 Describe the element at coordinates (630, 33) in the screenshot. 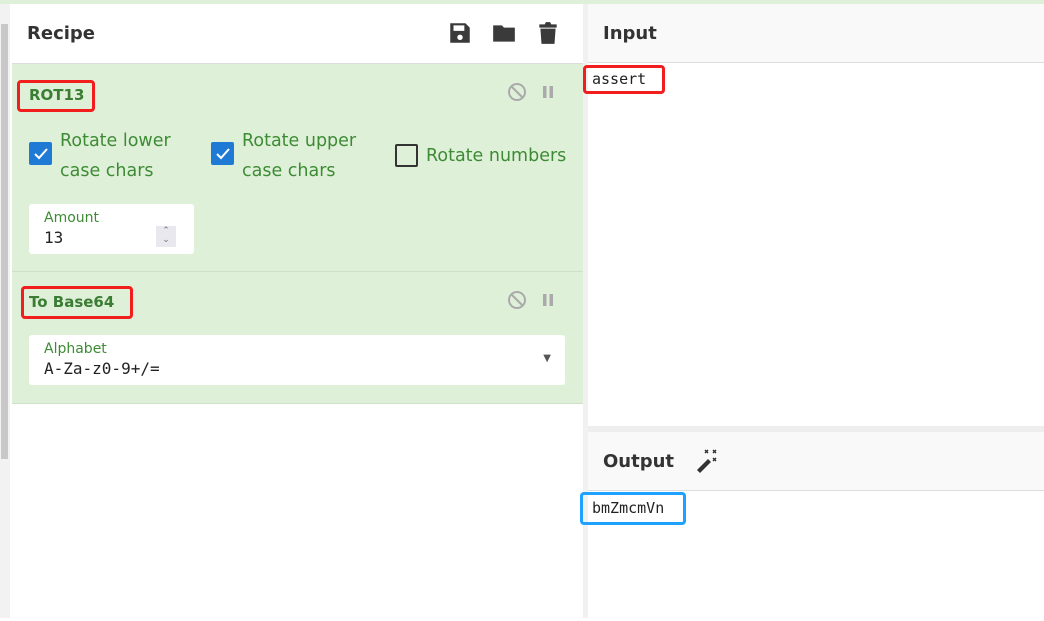

I see `input-title: Input` at that location.